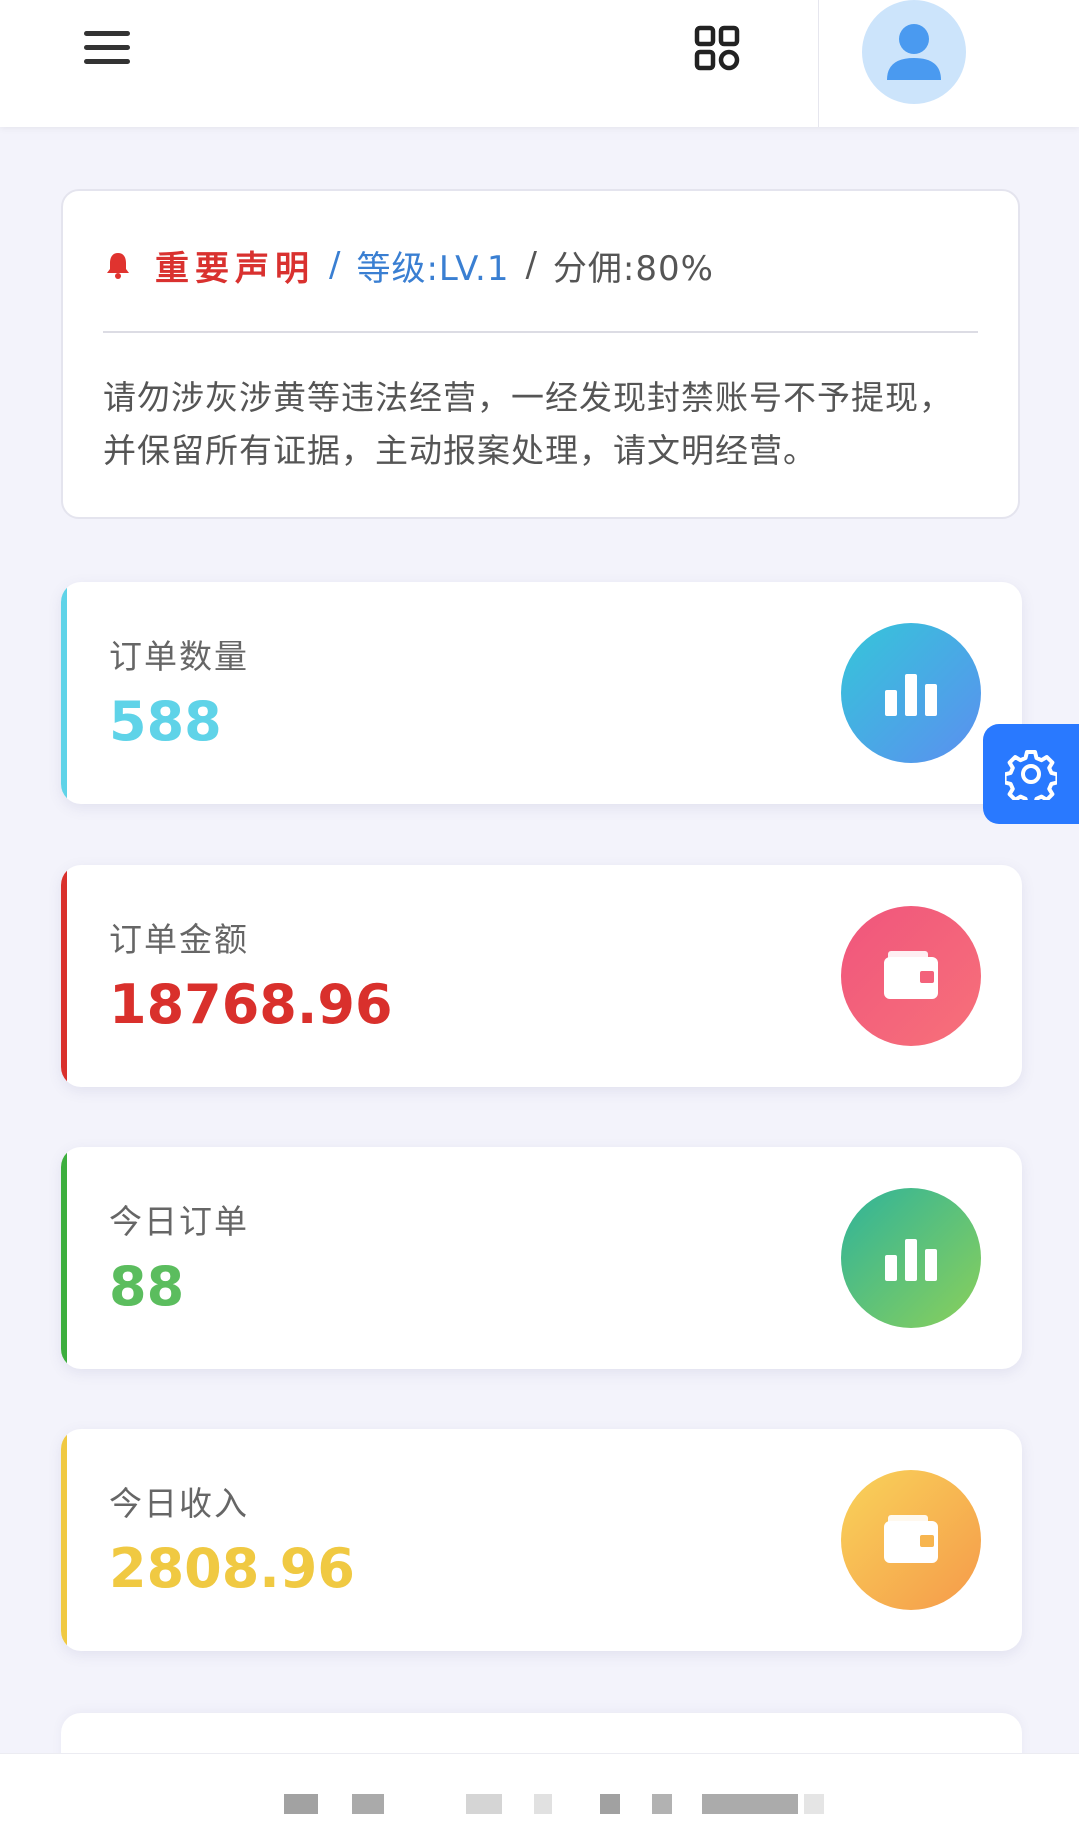  I want to click on stat-label: 订单金额, so click(179, 939).